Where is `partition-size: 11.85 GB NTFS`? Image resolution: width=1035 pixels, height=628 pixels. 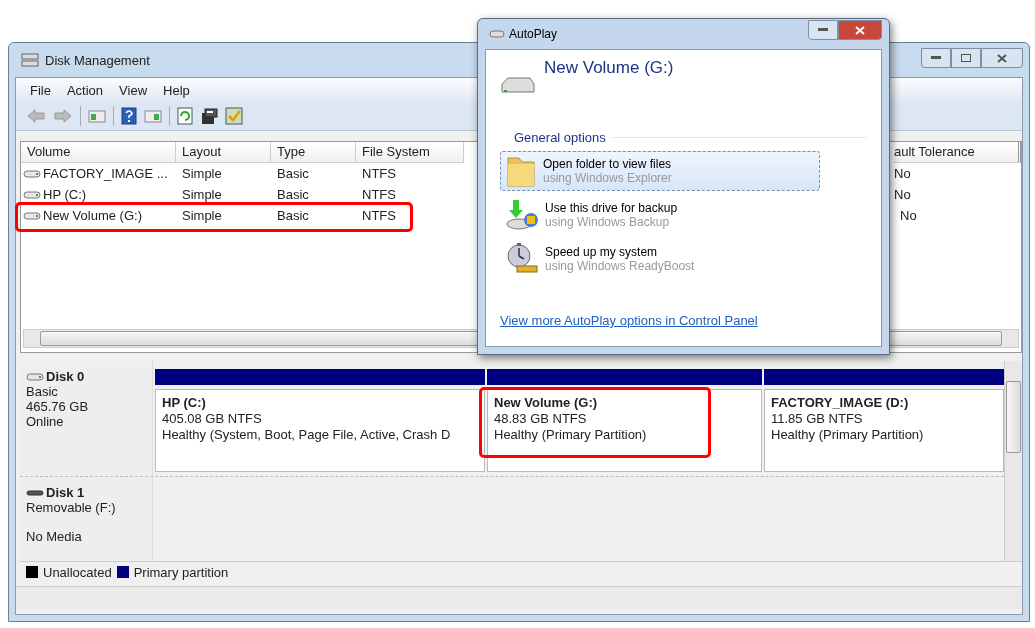 partition-size: 11.85 GB NTFS is located at coordinates (817, 418).